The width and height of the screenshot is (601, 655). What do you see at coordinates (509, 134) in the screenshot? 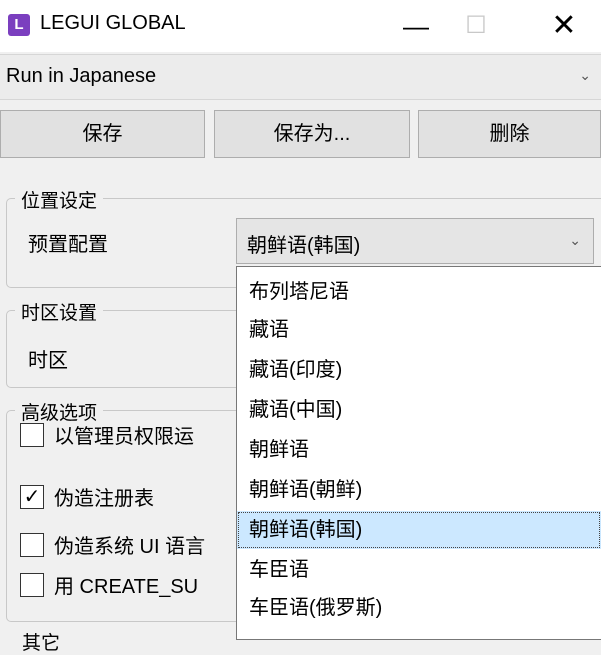
I see `delete-button: 删除` at bounding box center [509, 134].